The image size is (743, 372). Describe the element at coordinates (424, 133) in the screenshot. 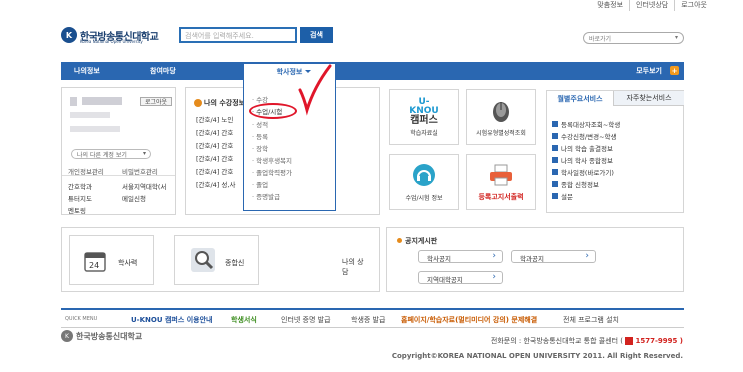

I see `app-label: 학습자료실` at that location.